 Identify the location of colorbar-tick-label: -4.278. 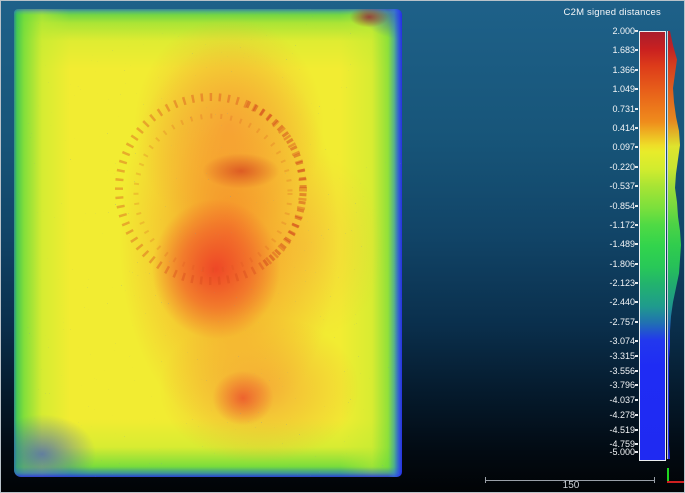
(622, 414).